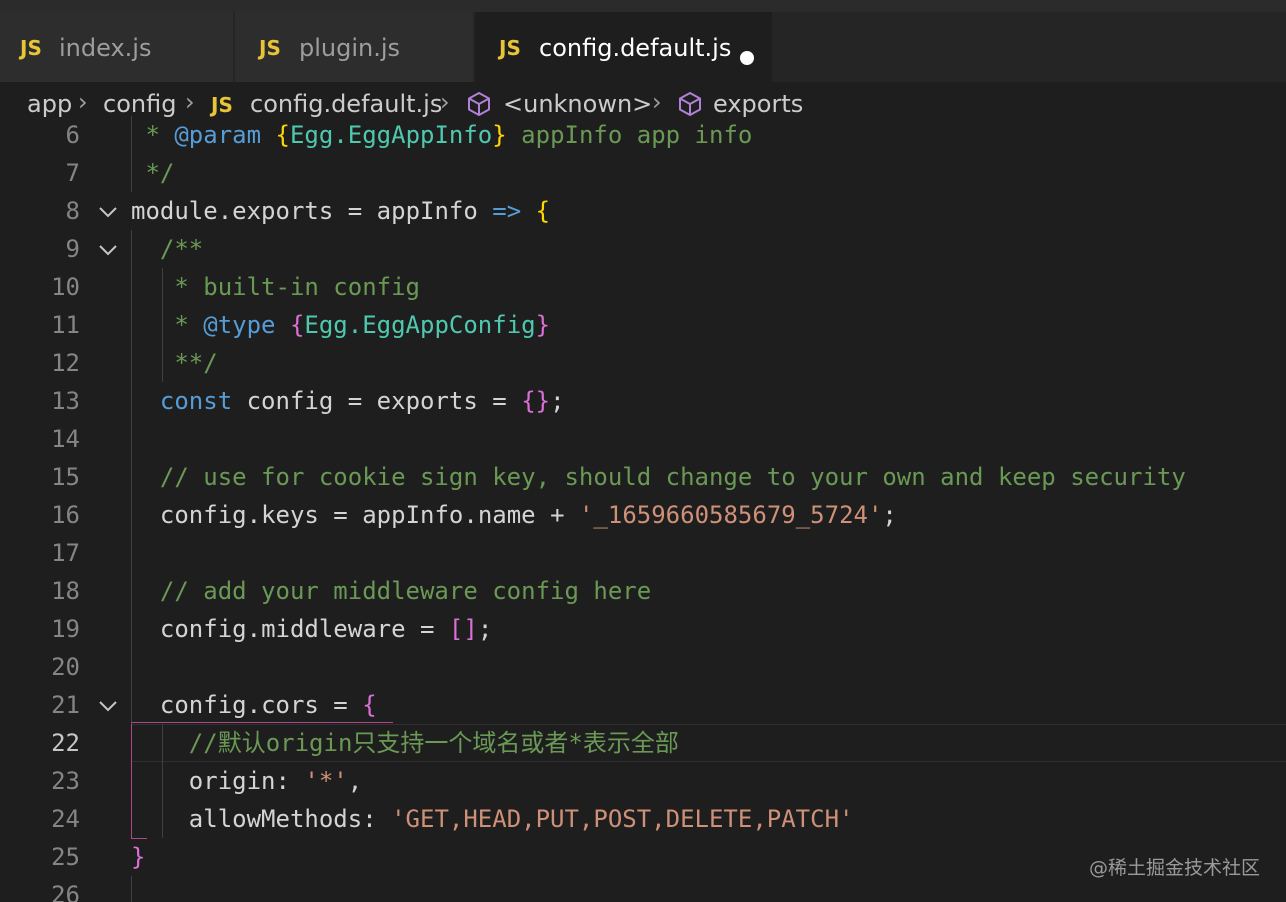  Describe the element at coordinates (340, 211) in the screenshot. I see `code-line-8: module.exports = appInfo => {` at that location.